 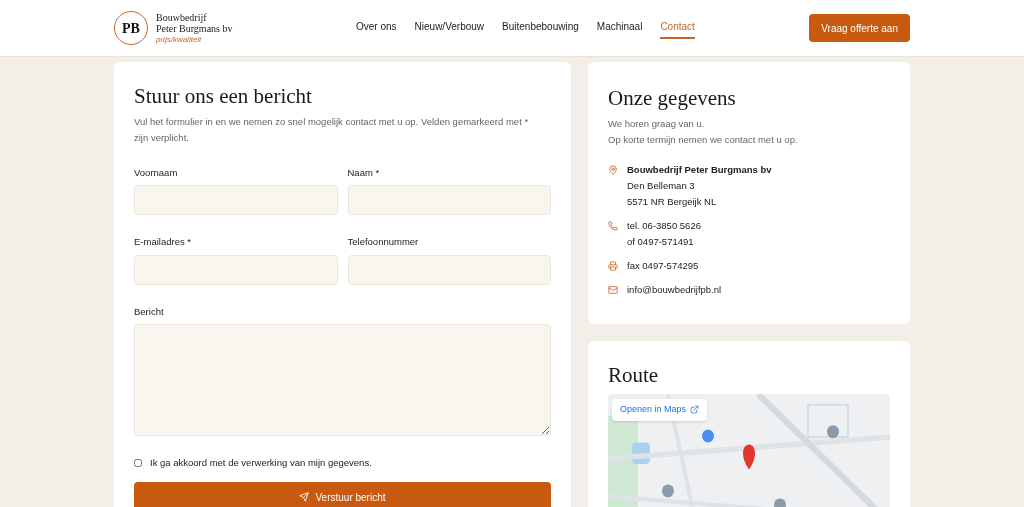 What do you see at coordinates (859, 28) in the screenshot?
I see `quote-button: Vraag offerte aan` at bounding box center [859, 28].